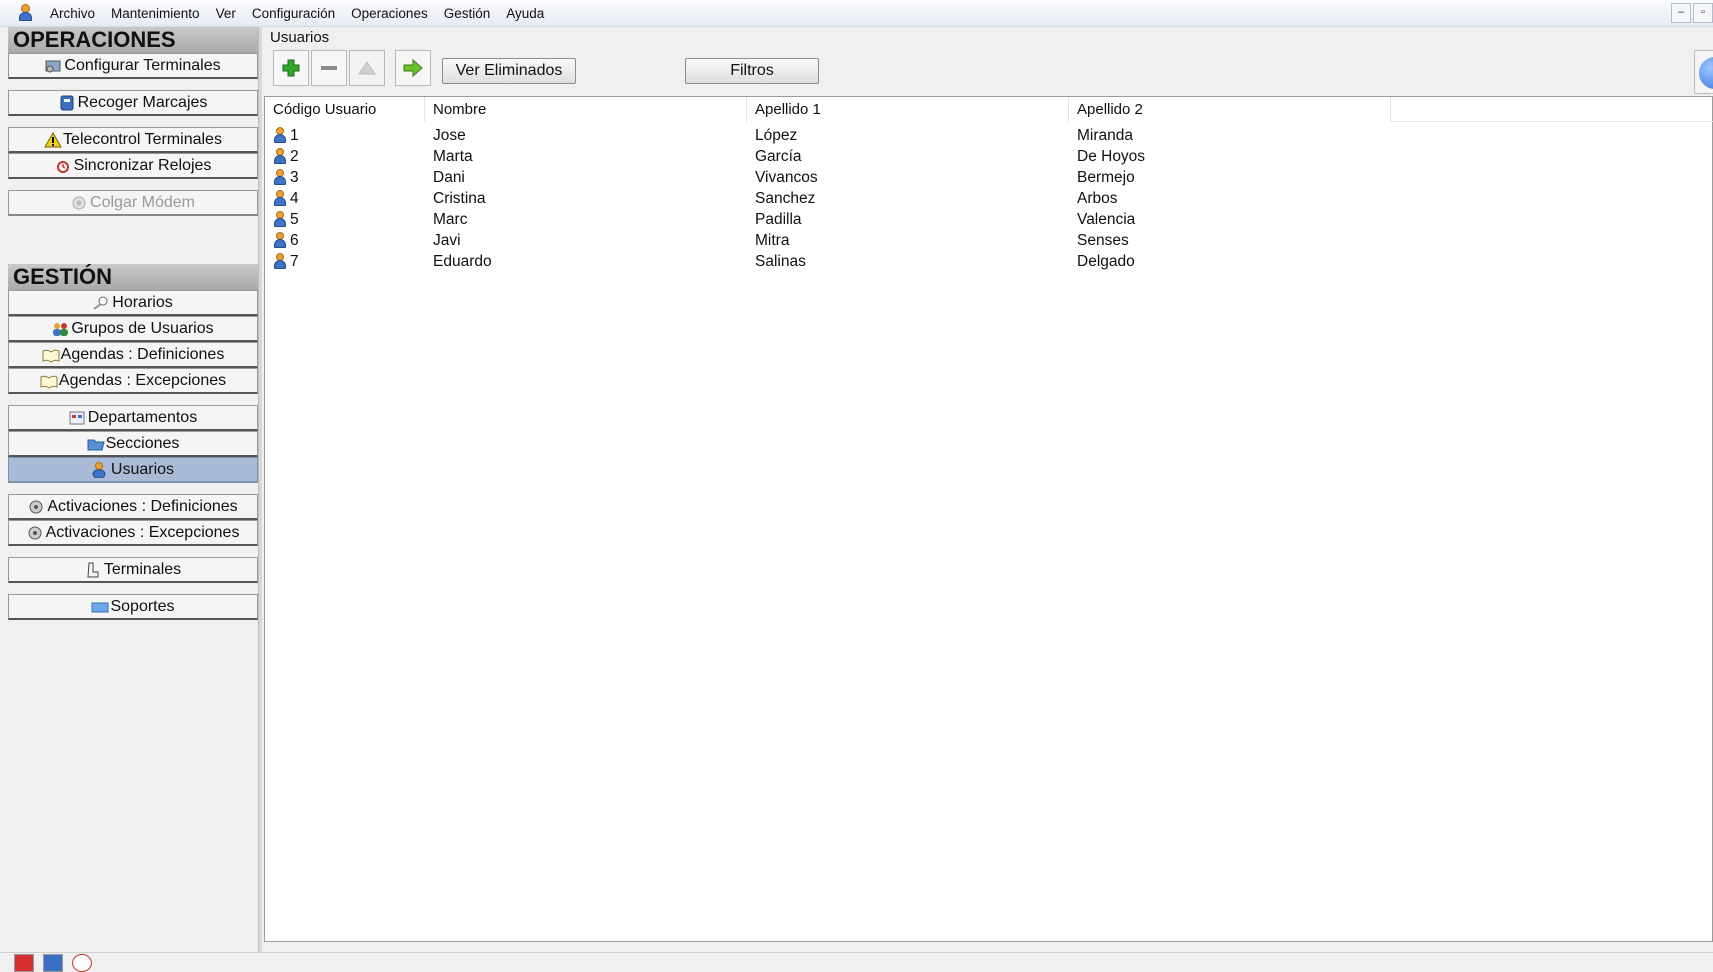 Image resolution: width=1713 pixels, height=972 pixels. What do you see at coordinates (778, 219) in the screenshot?
I see `cell-apellido1: Padilla` at bounding box center [778, 219].